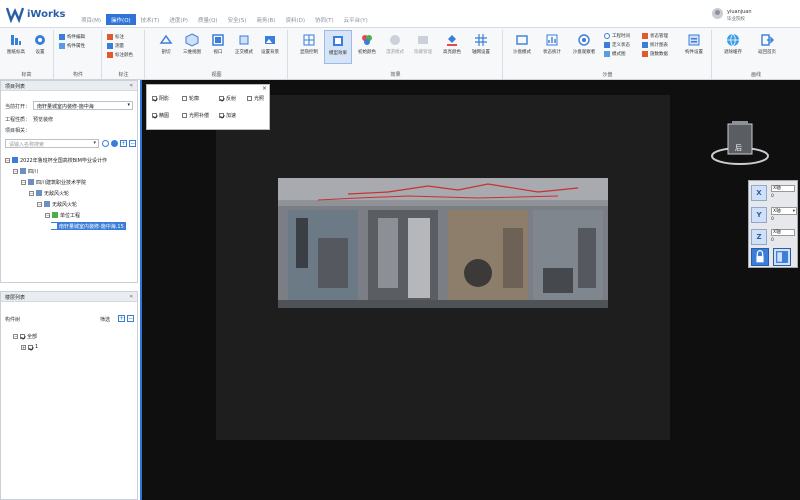 Image resolution: width=800 pixels, height=500 pixels. Describe the element at coordinates (62, 215) in the screenshot. I see `tree-item-unit: − 单位工程` at that location.